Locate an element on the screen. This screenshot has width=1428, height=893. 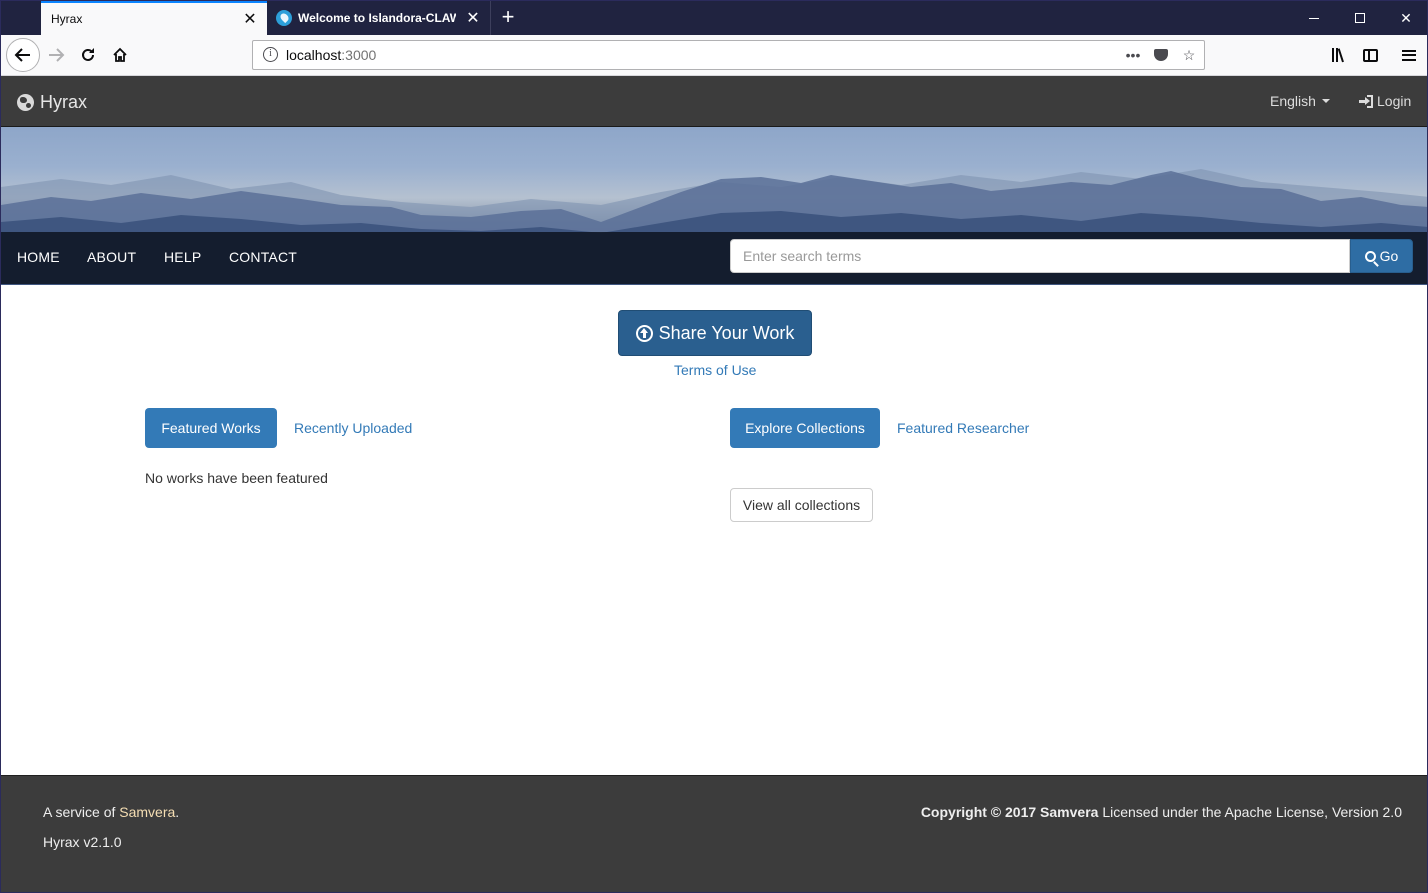
brand-name: Hyrax is located at coordinates (64, 102).